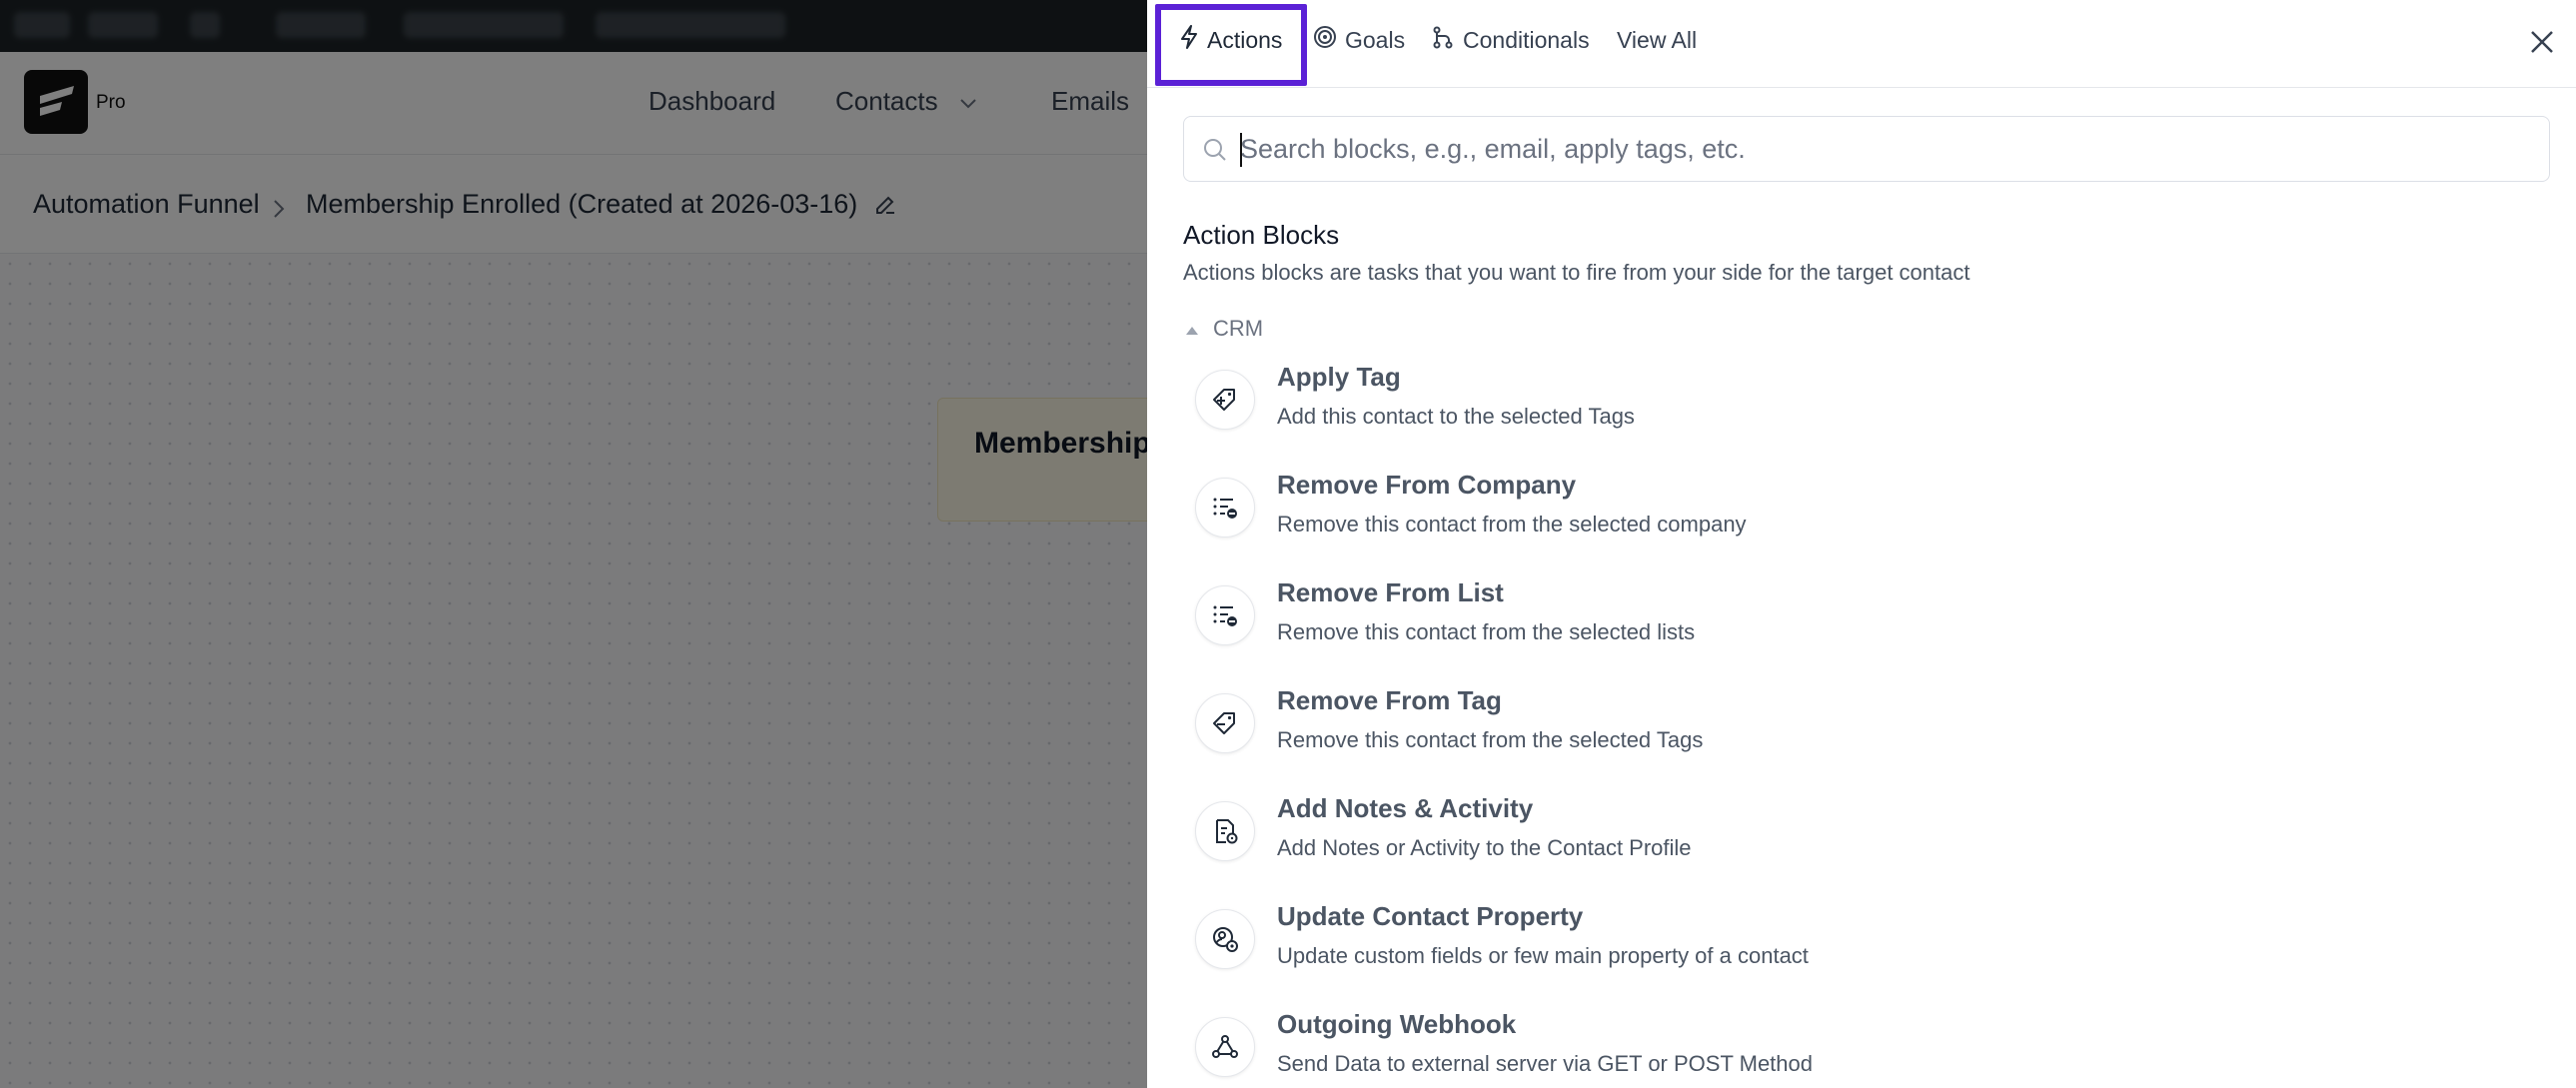 This screenshot has width=2576, height=1088. I want to click on webhook-icon, so click(1225, 1047).